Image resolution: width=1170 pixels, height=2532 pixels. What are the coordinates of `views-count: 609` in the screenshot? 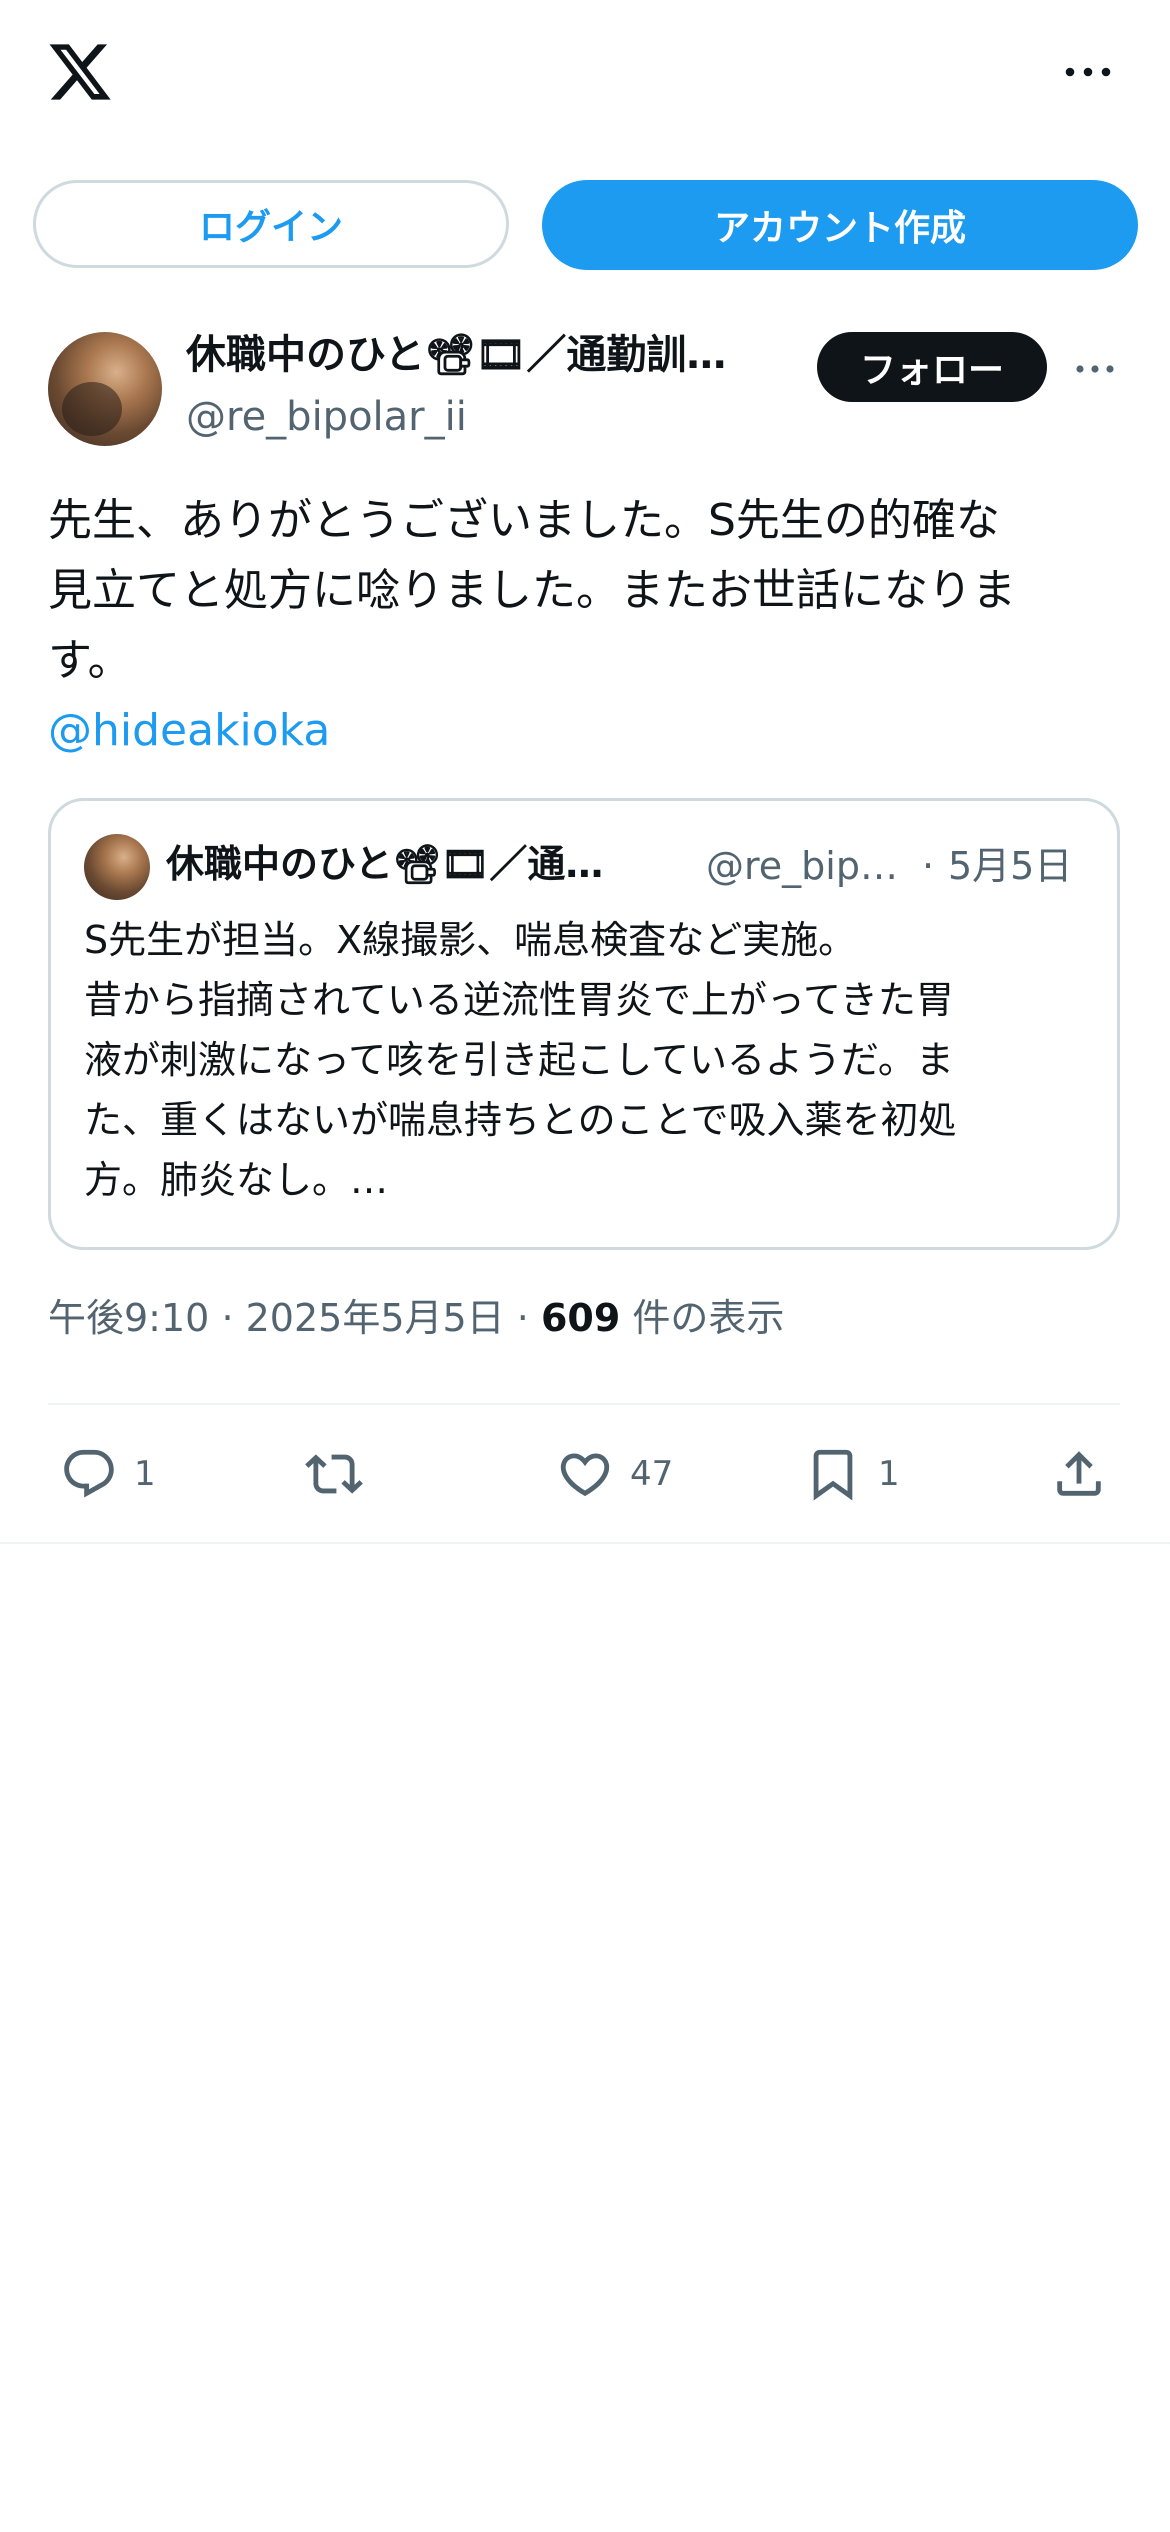 It's located at (580, 1318).